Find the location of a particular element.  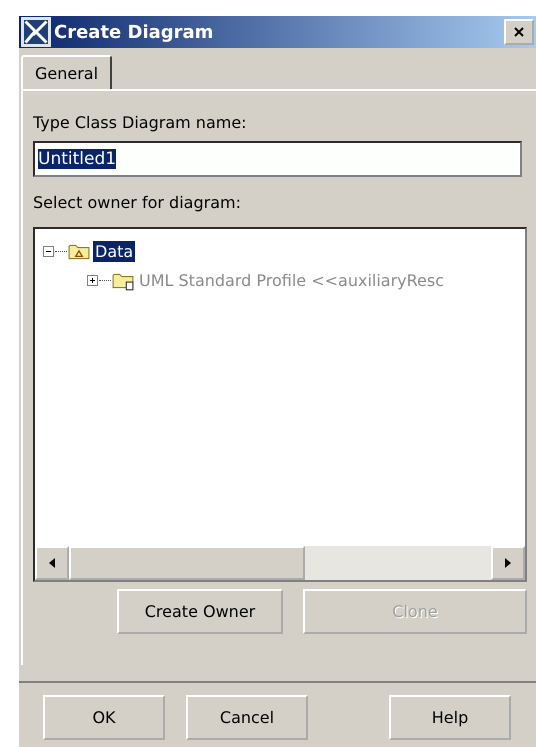

scroll-left-button is located at coordinates (52, 563).